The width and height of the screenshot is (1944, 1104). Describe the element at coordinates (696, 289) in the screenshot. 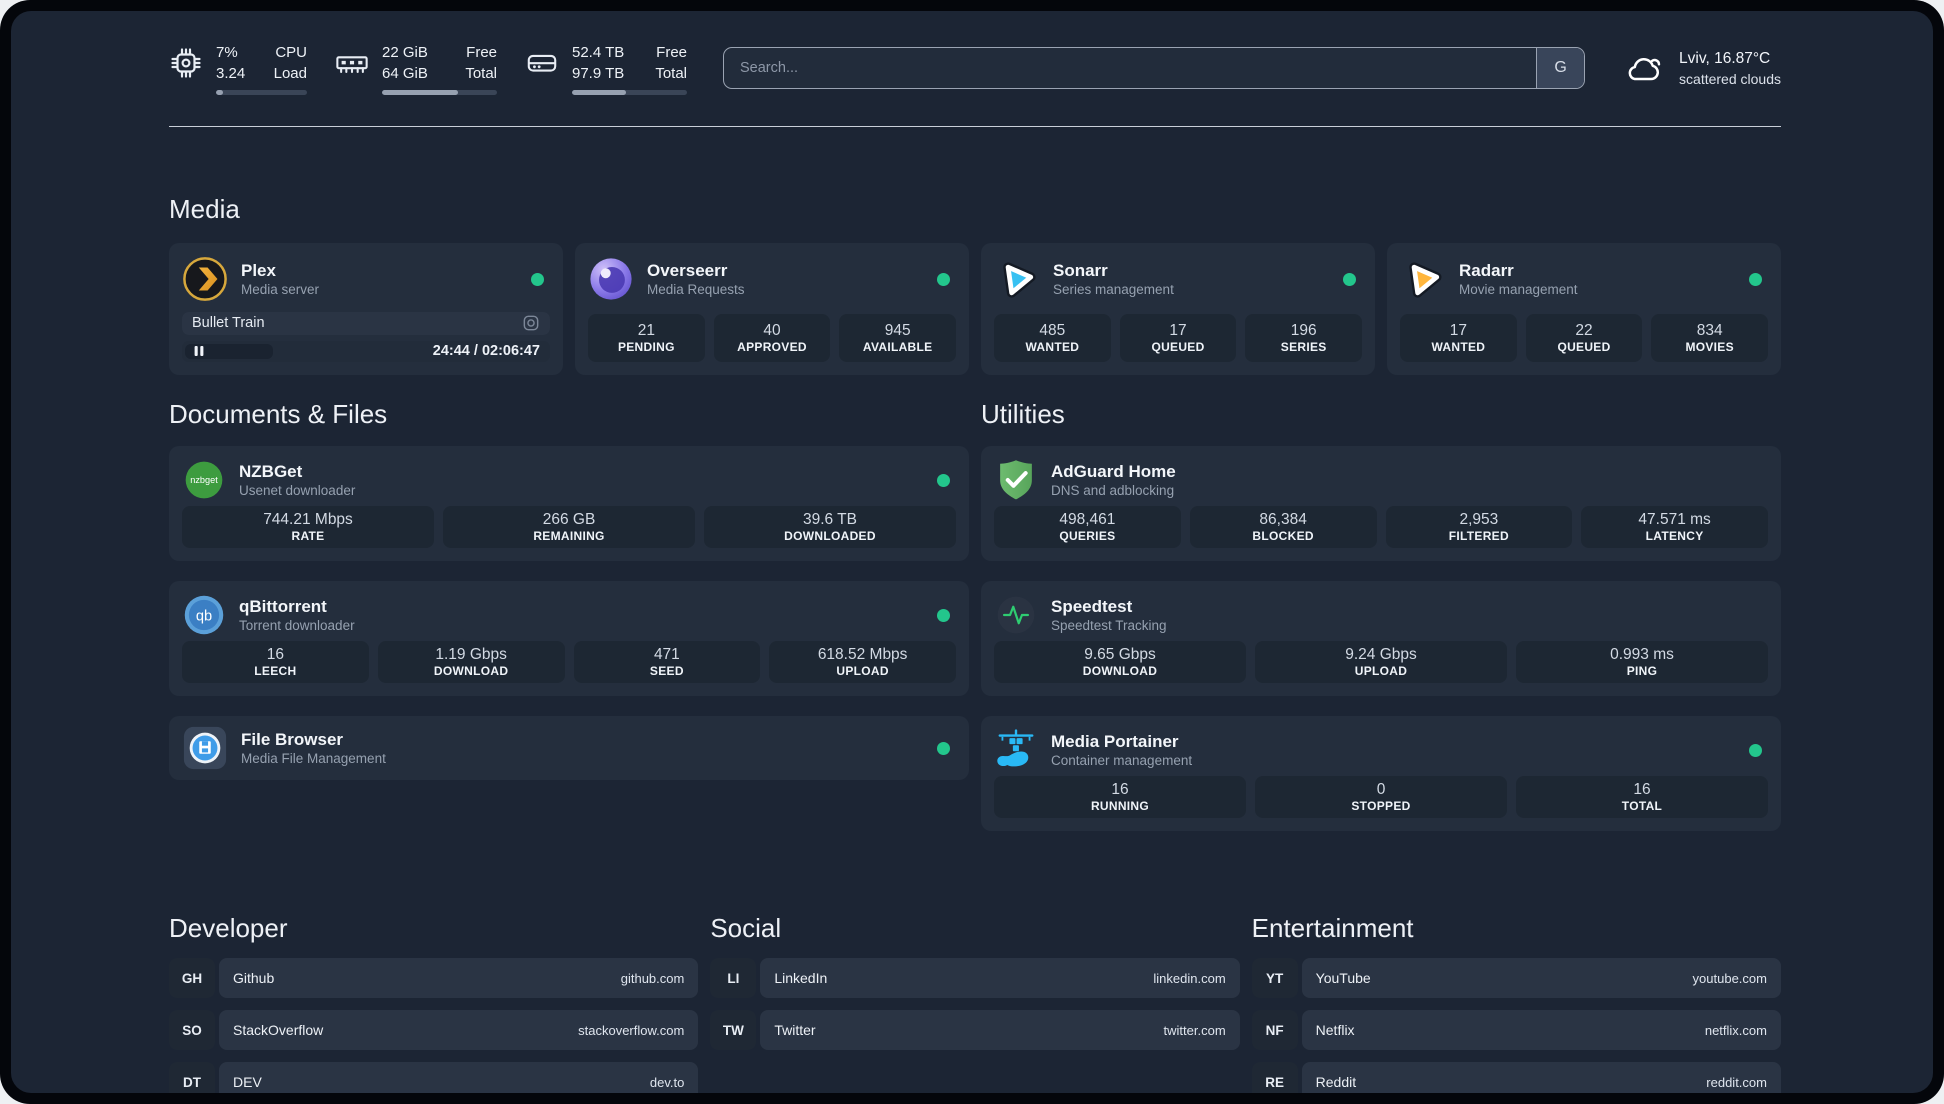

I see `app-description: Media Requests` at that location.